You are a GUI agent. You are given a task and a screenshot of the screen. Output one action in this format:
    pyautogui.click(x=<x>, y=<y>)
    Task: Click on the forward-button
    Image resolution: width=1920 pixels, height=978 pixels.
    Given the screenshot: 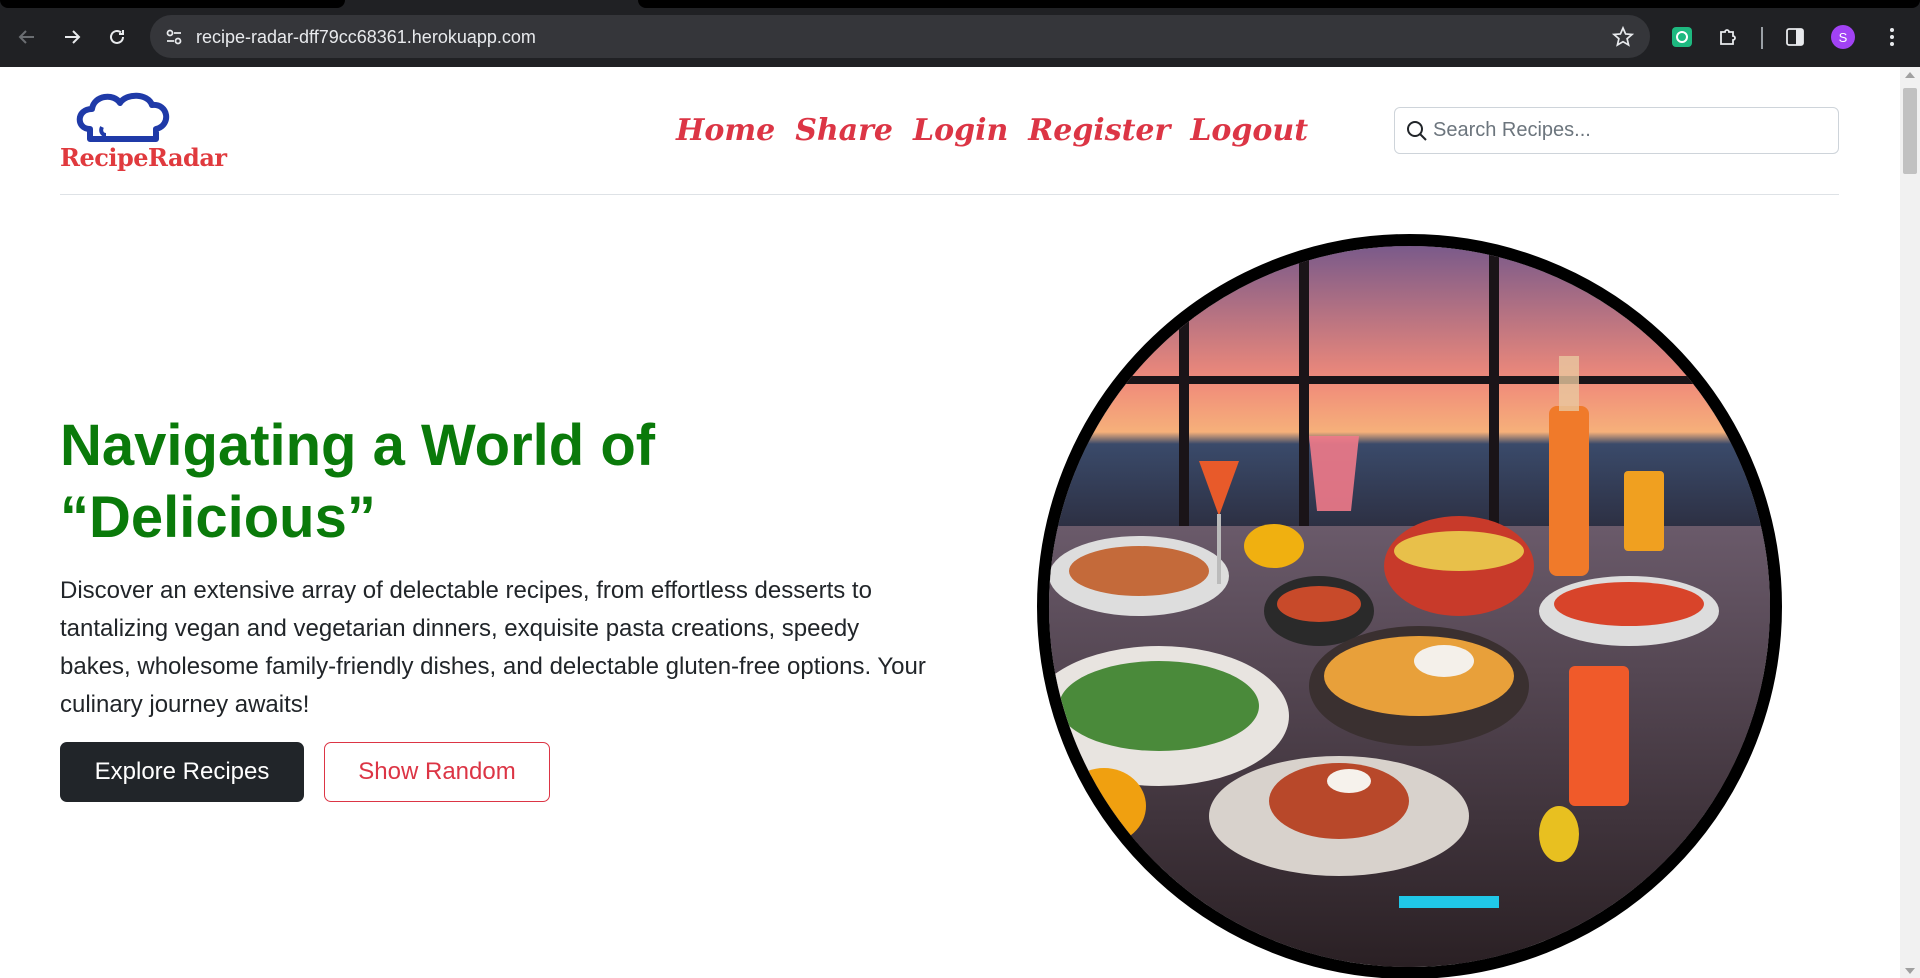 What is the action you would take?
    pyautogui.click(x=72, y=37)
    